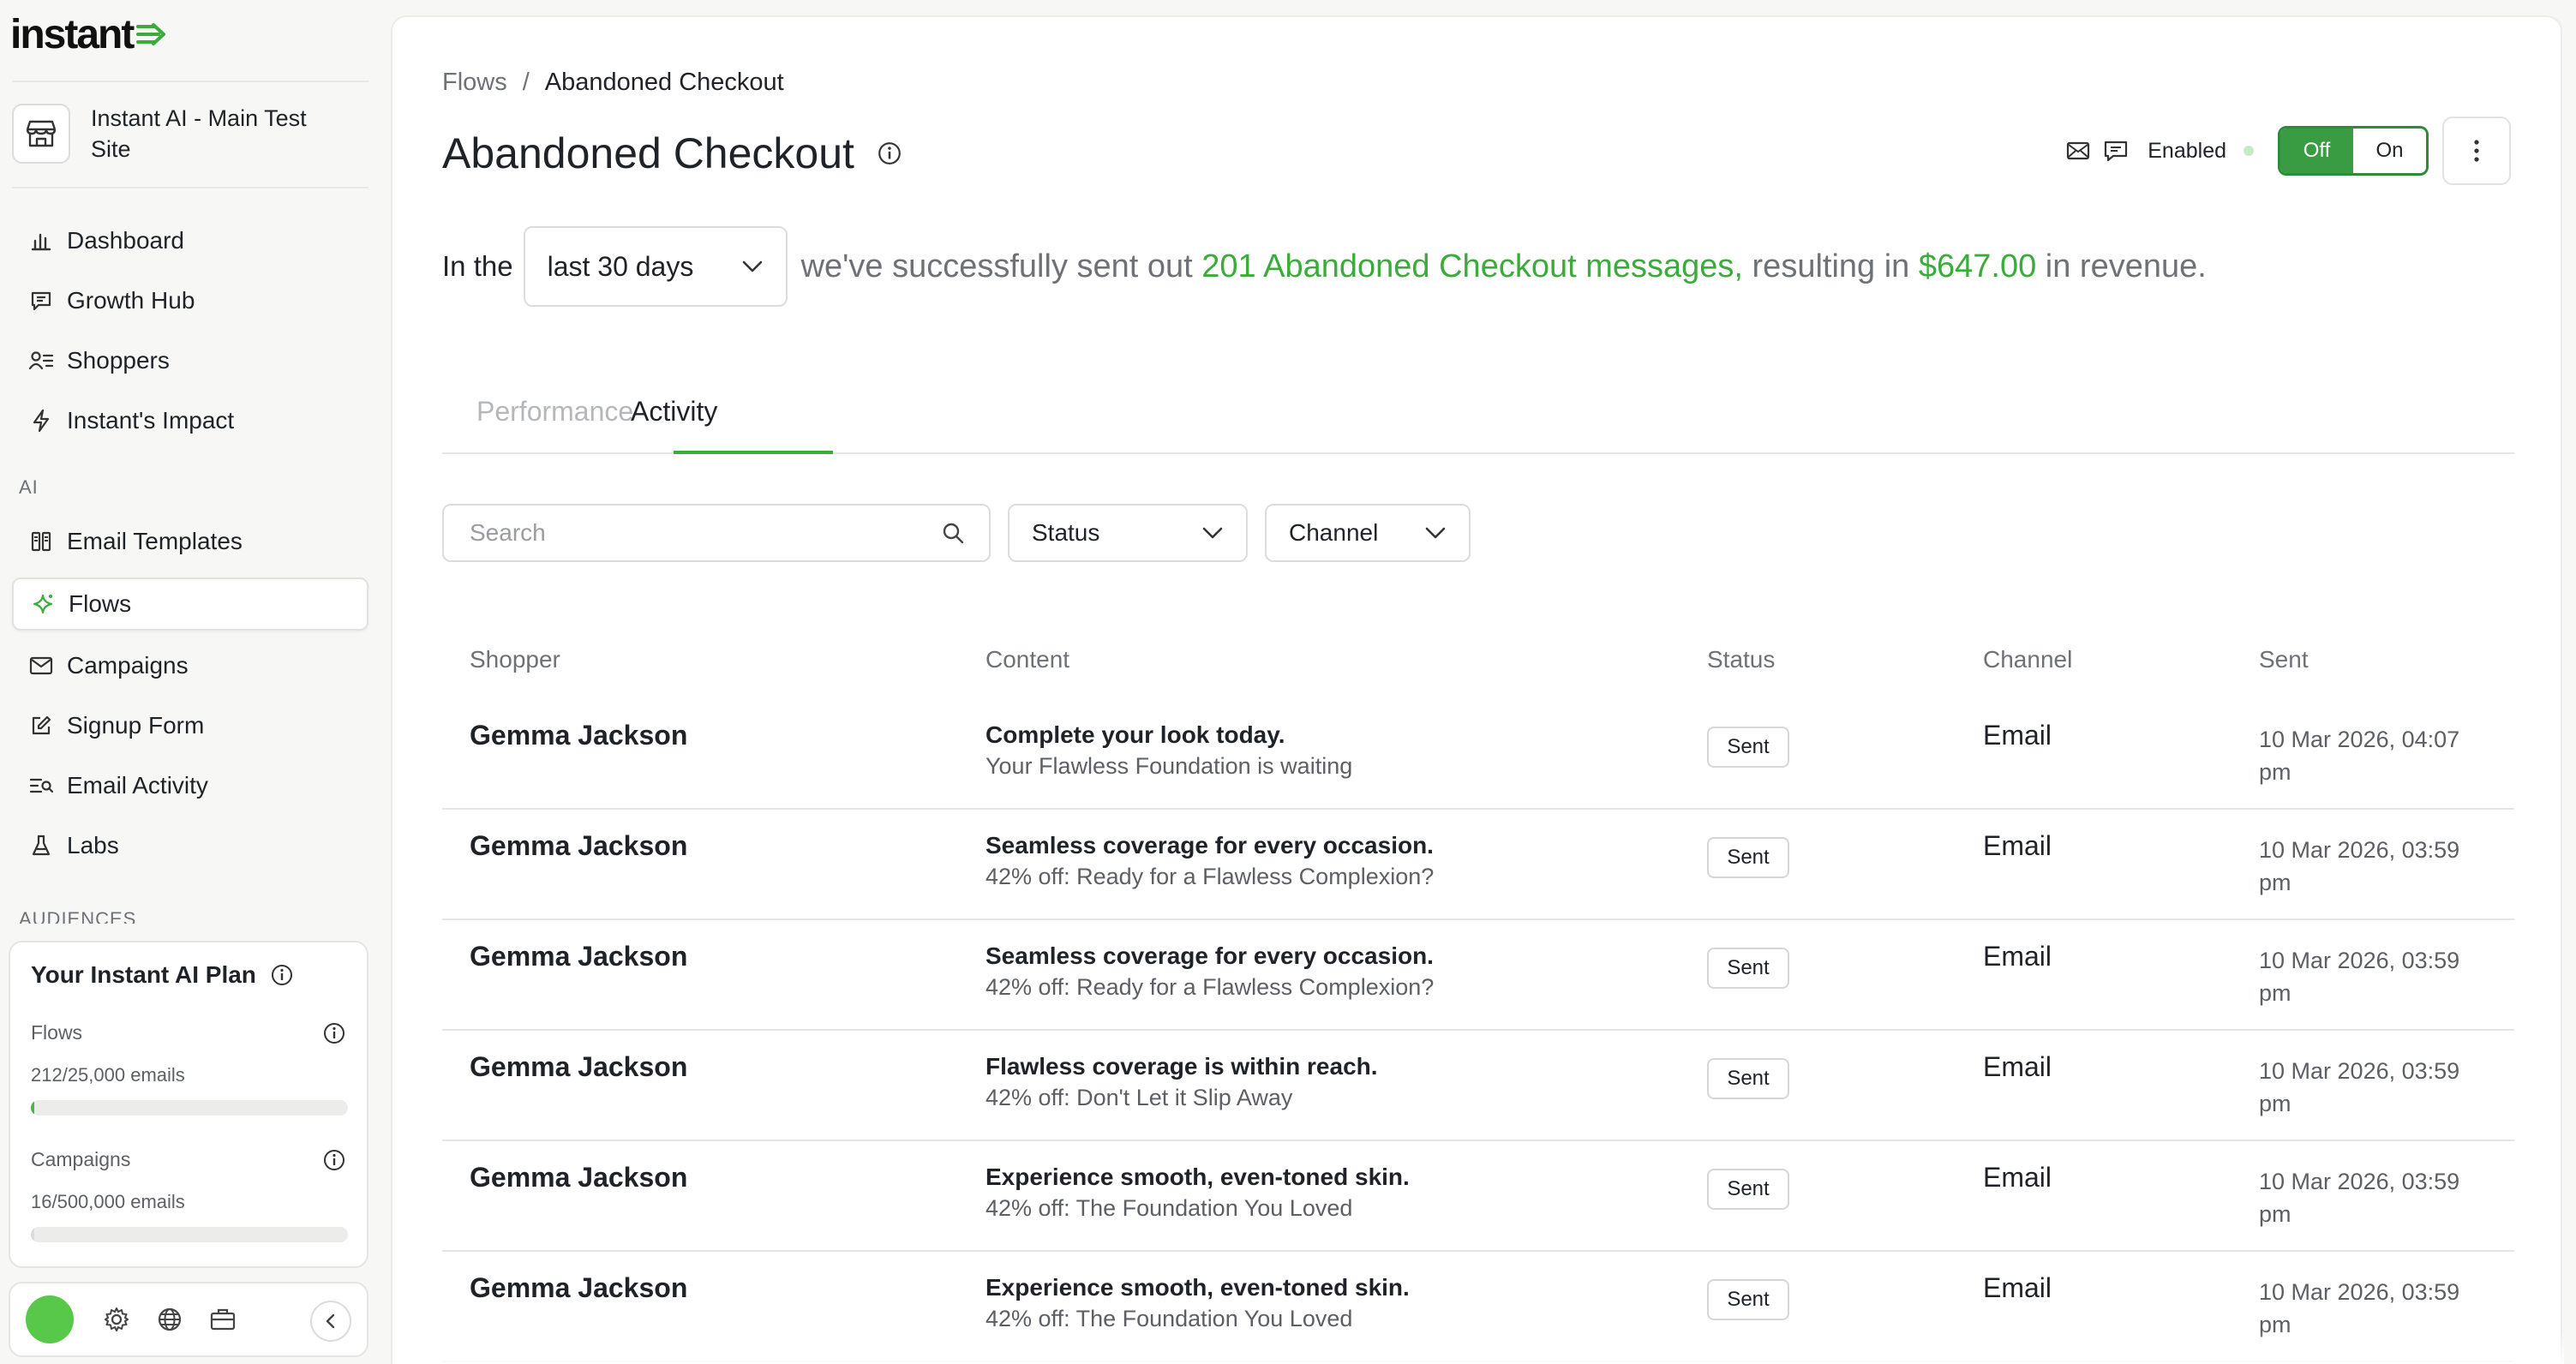  I want to click on date-range-value: last 30 days, so click(620, 266).